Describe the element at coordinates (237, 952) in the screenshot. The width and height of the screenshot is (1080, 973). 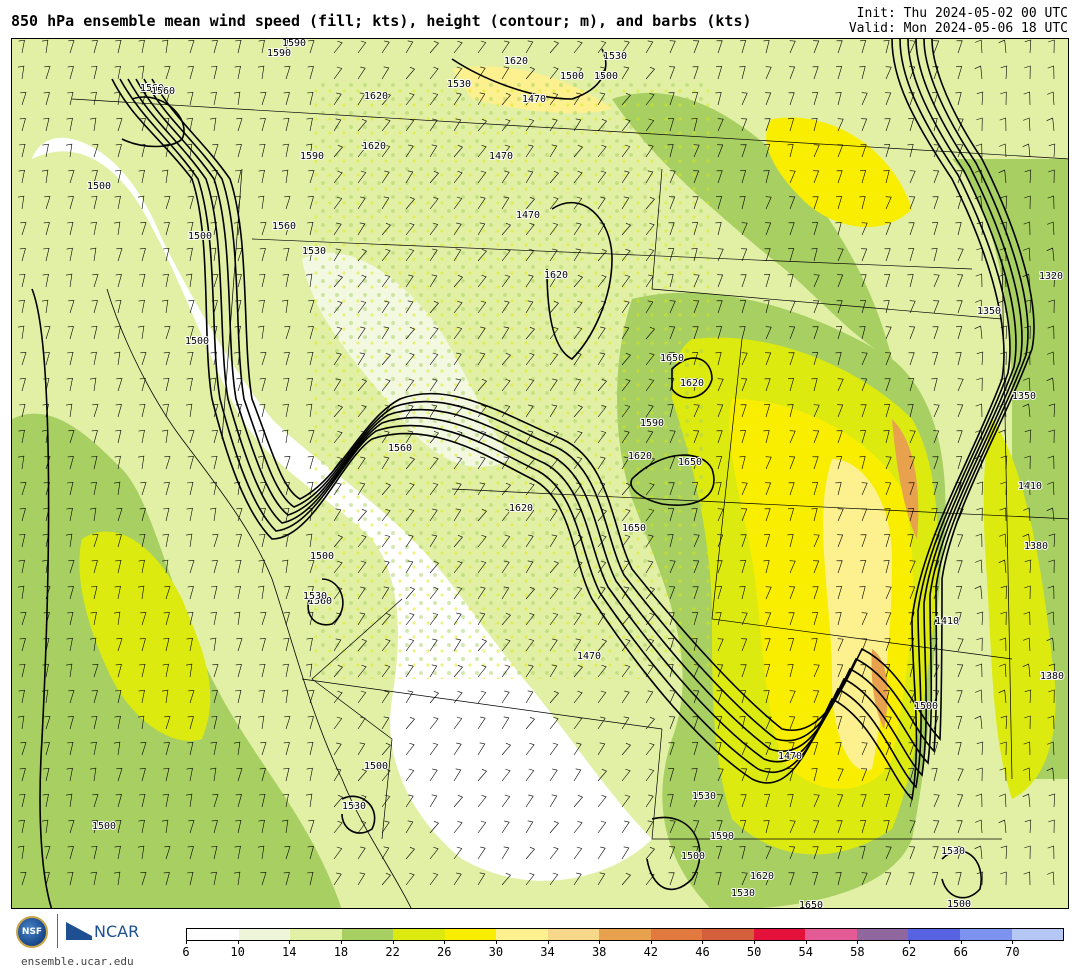
I see `colorbar-tick-label: 10` at that location.